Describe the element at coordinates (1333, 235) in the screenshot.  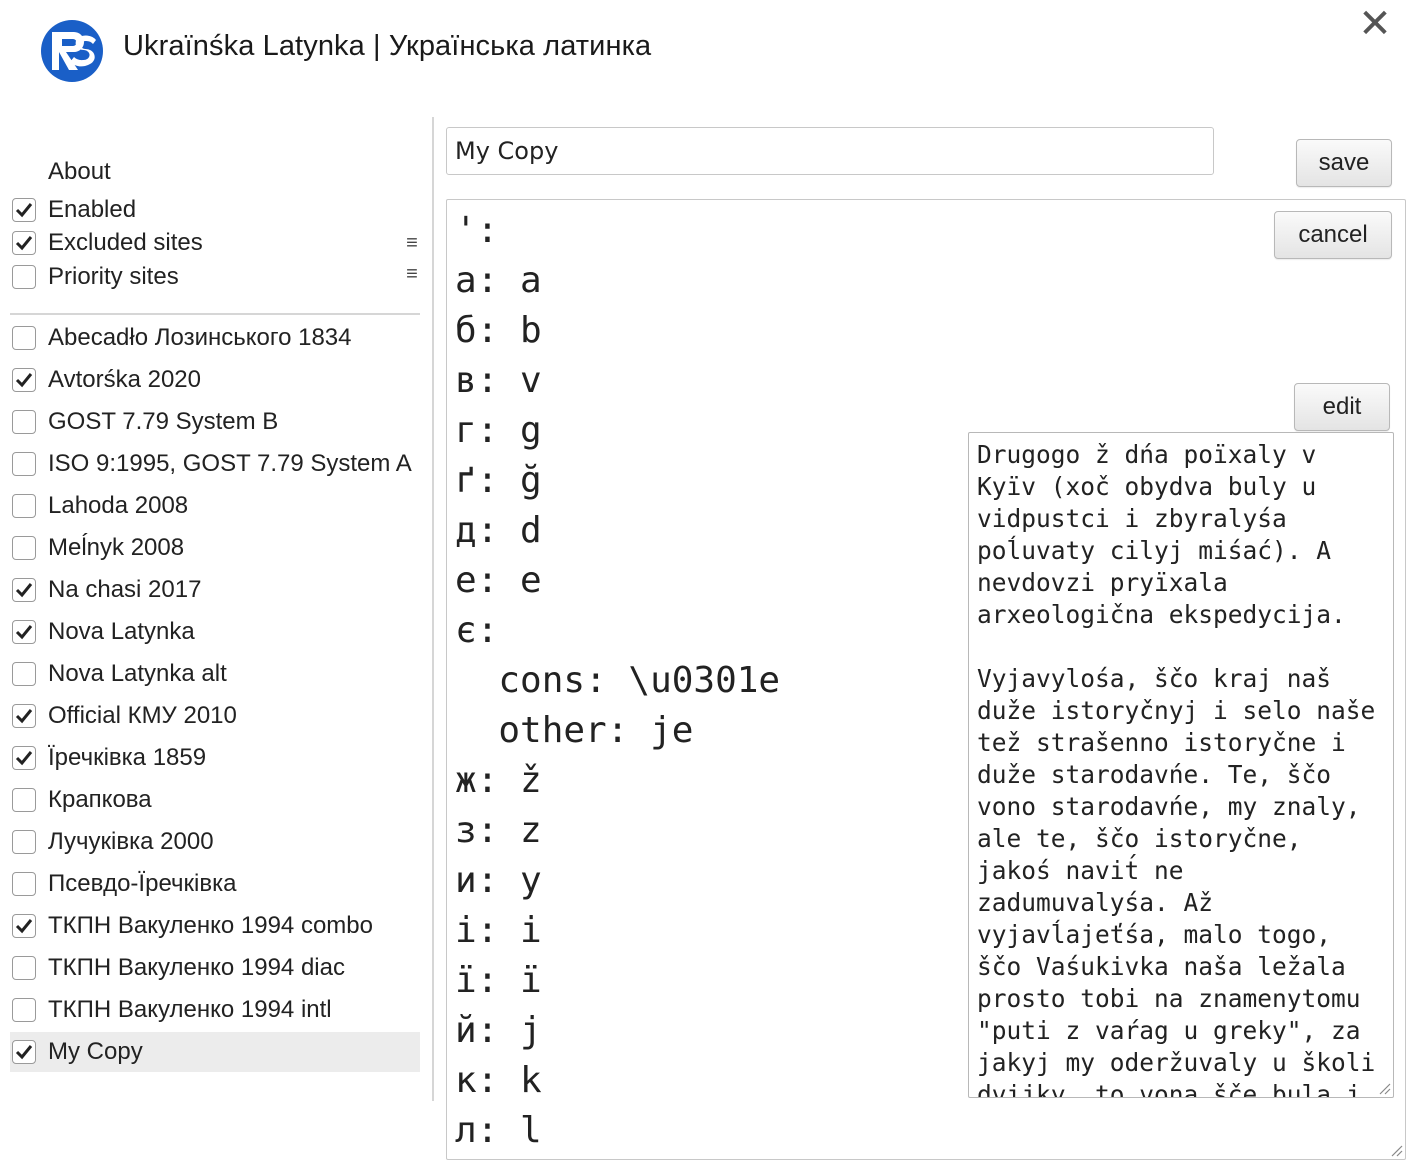
I see `cancel-button: cancel` at that location.